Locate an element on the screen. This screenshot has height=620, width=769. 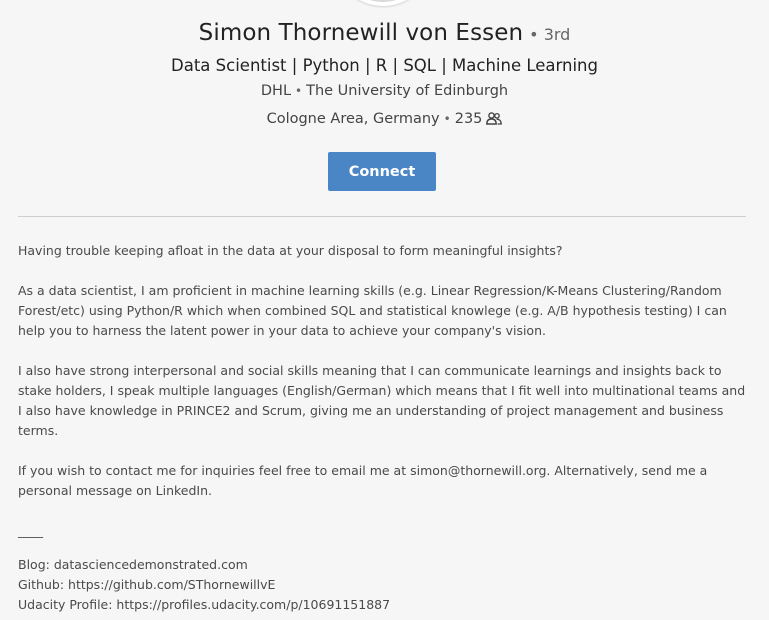
summary-rule: ____ is located at coordinates (30, 530).